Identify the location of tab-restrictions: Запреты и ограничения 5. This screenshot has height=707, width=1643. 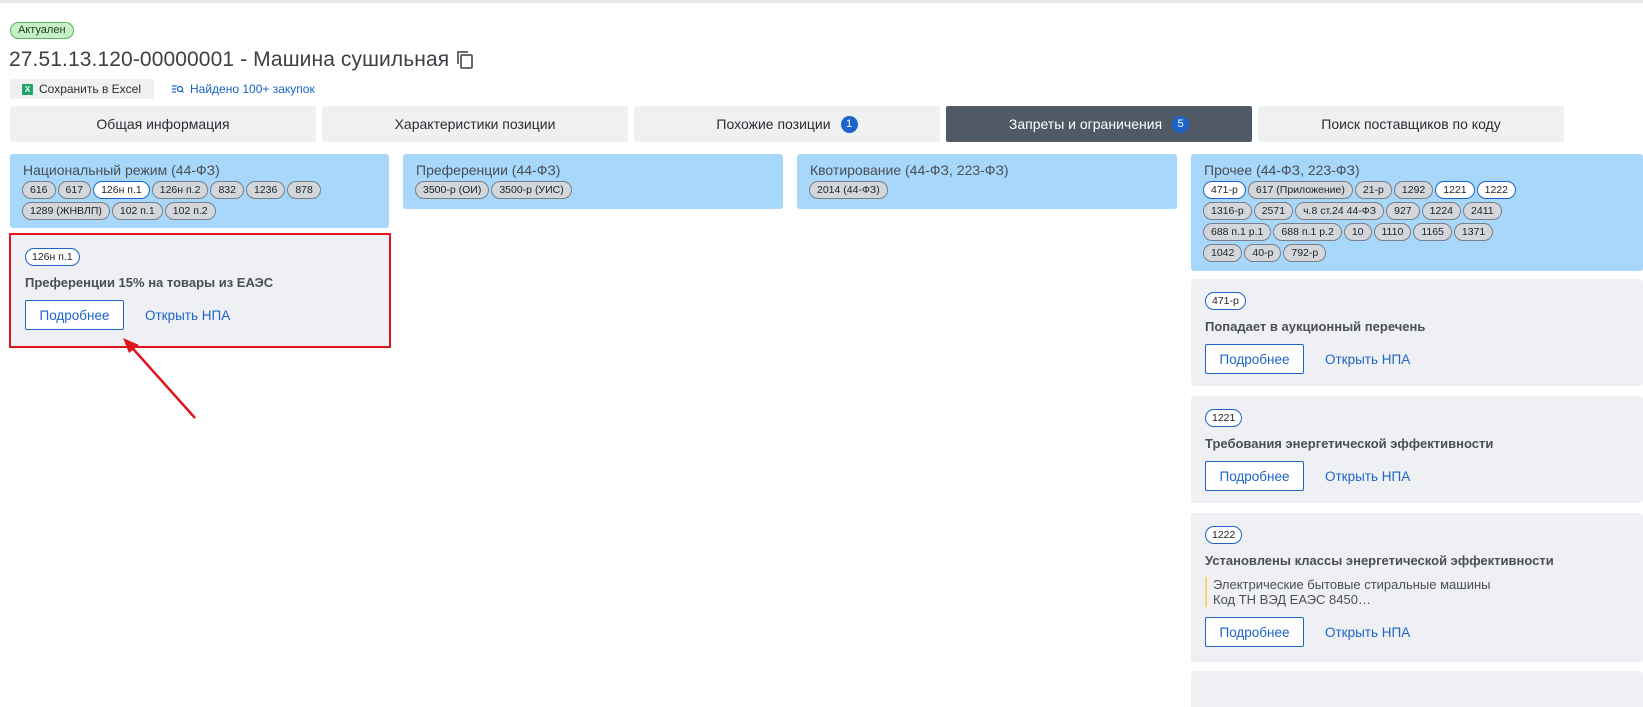
(1099, 124).